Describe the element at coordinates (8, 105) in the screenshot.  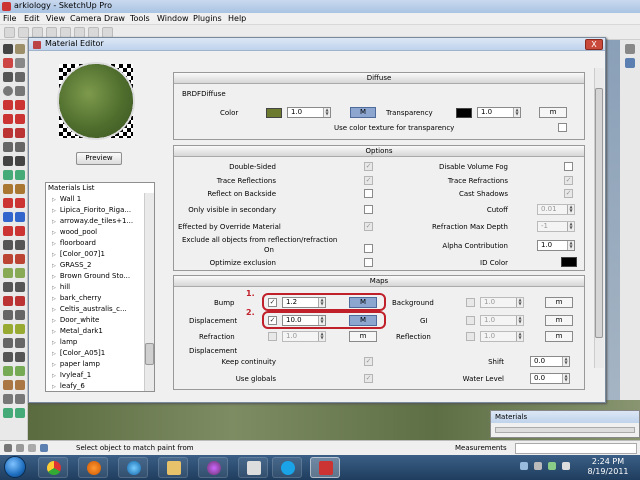
I see `move-icon` at that location.